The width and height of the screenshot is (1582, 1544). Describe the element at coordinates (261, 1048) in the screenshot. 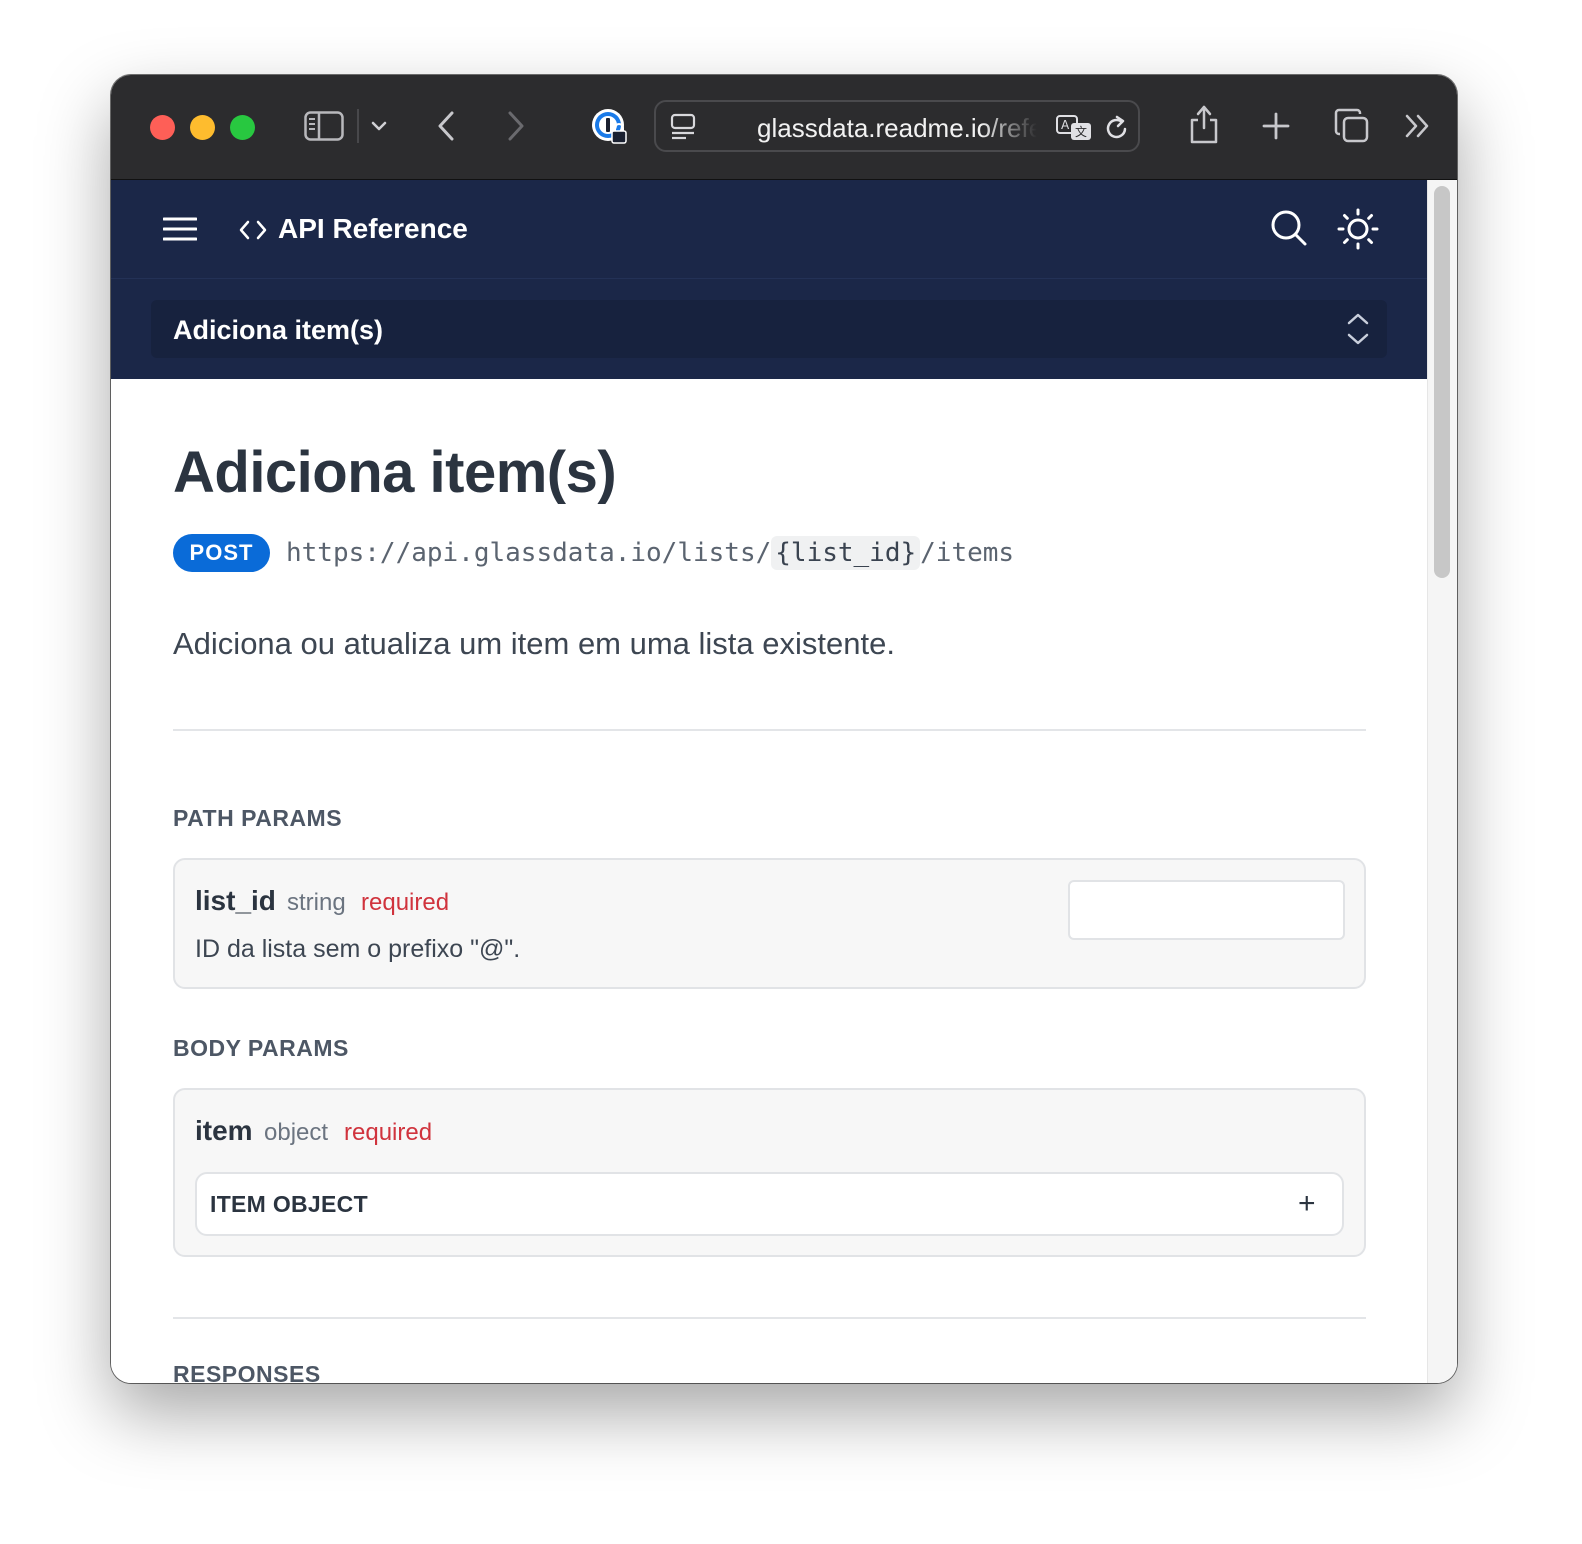

I see `body-params-heading: BODY PARAMS` at that location.